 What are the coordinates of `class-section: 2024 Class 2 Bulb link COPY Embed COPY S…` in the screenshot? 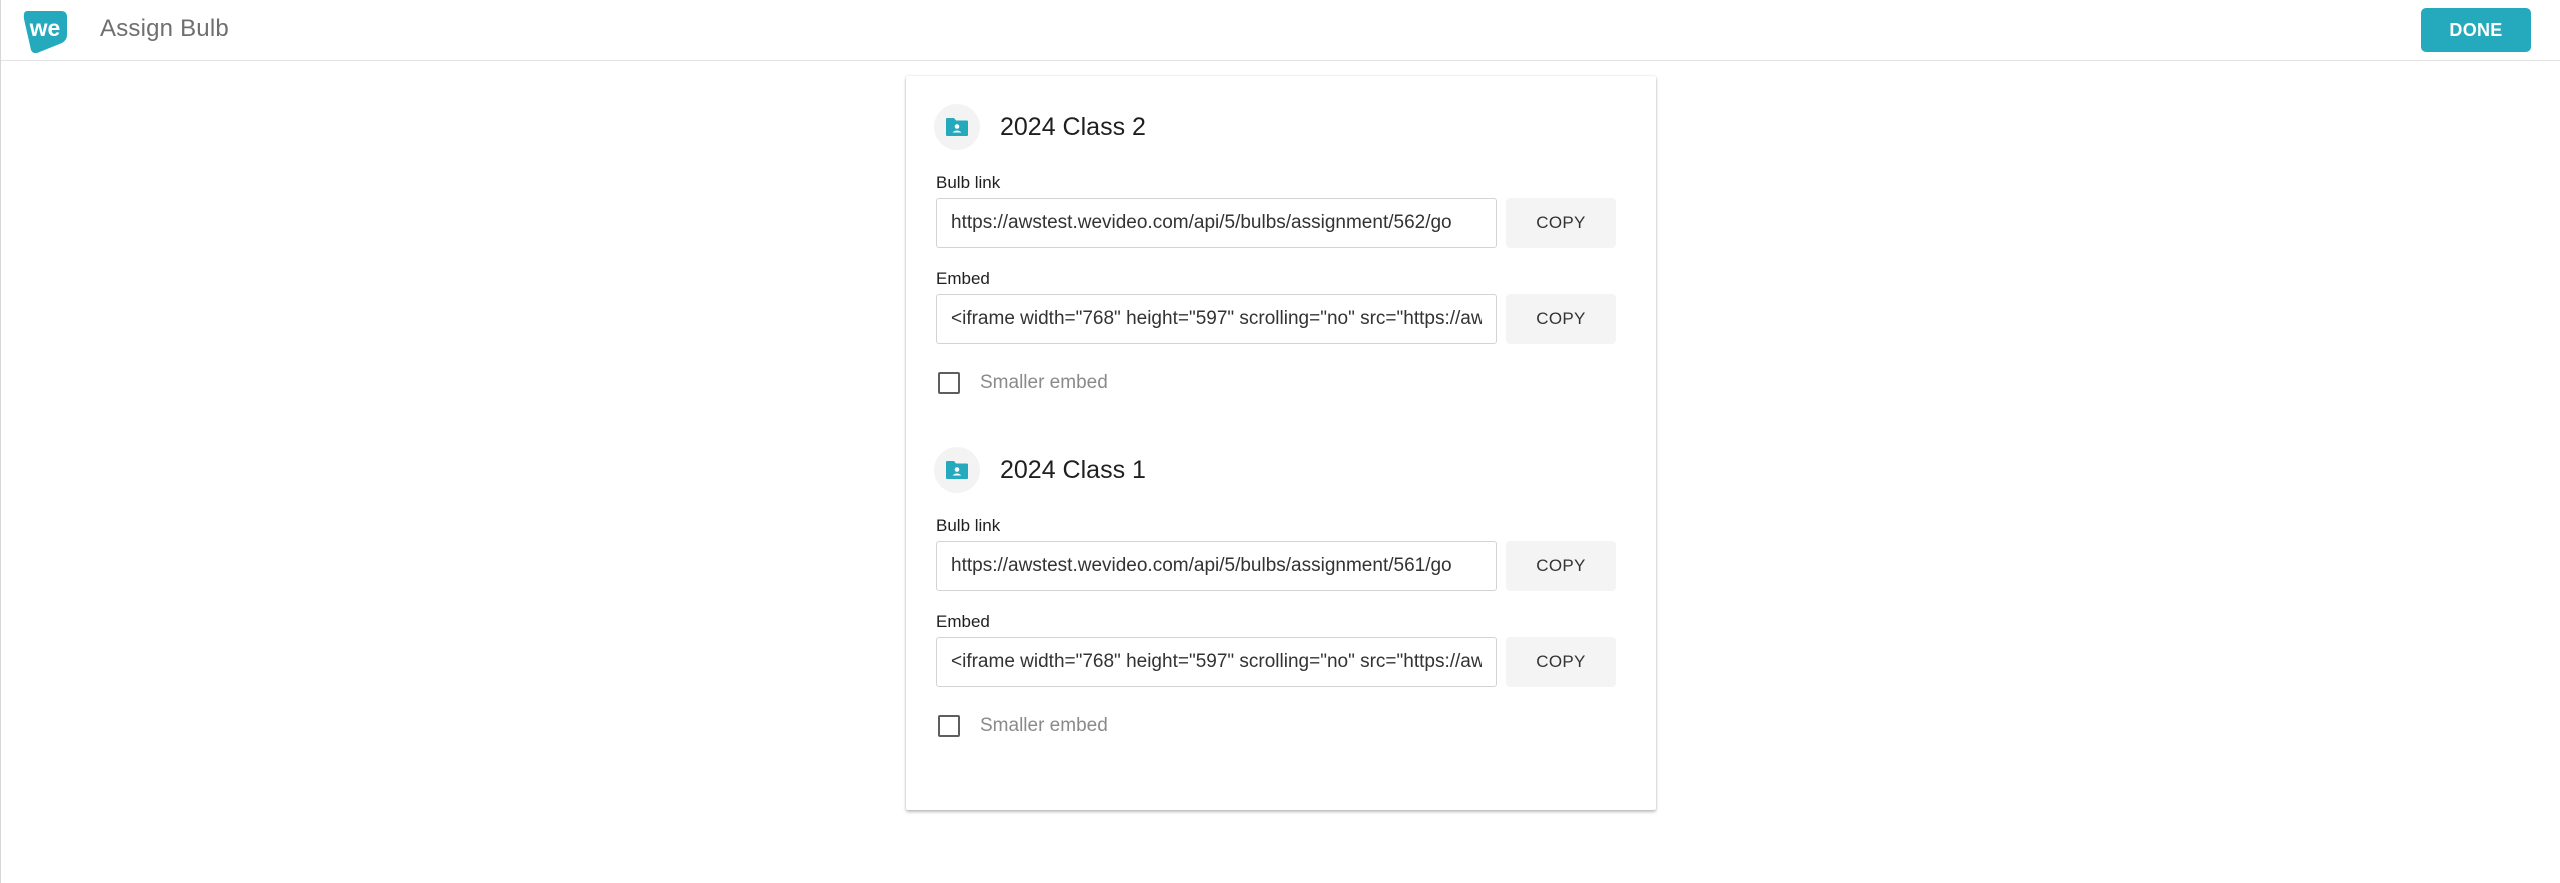 It's located at (1281, 236).